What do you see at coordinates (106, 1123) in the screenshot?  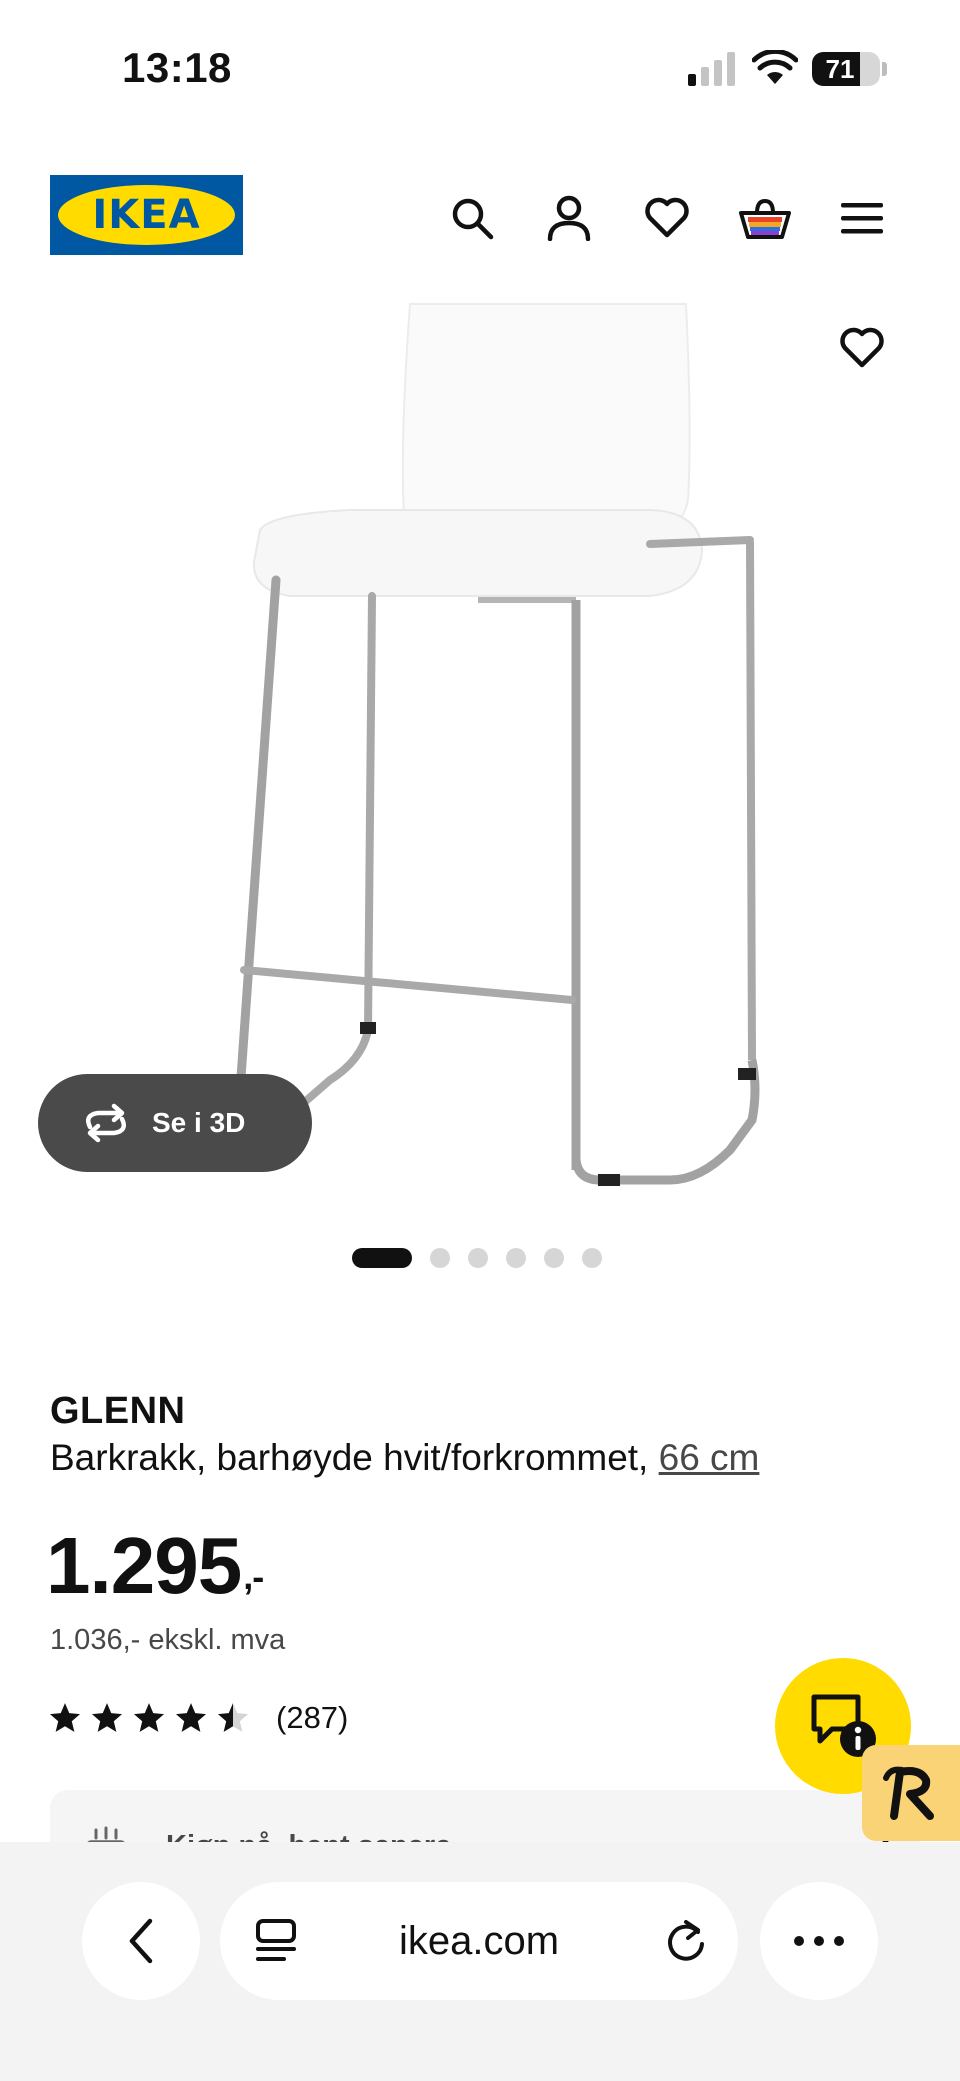 I see `rotate-3d-icon` at bounding box center [106, 1123].